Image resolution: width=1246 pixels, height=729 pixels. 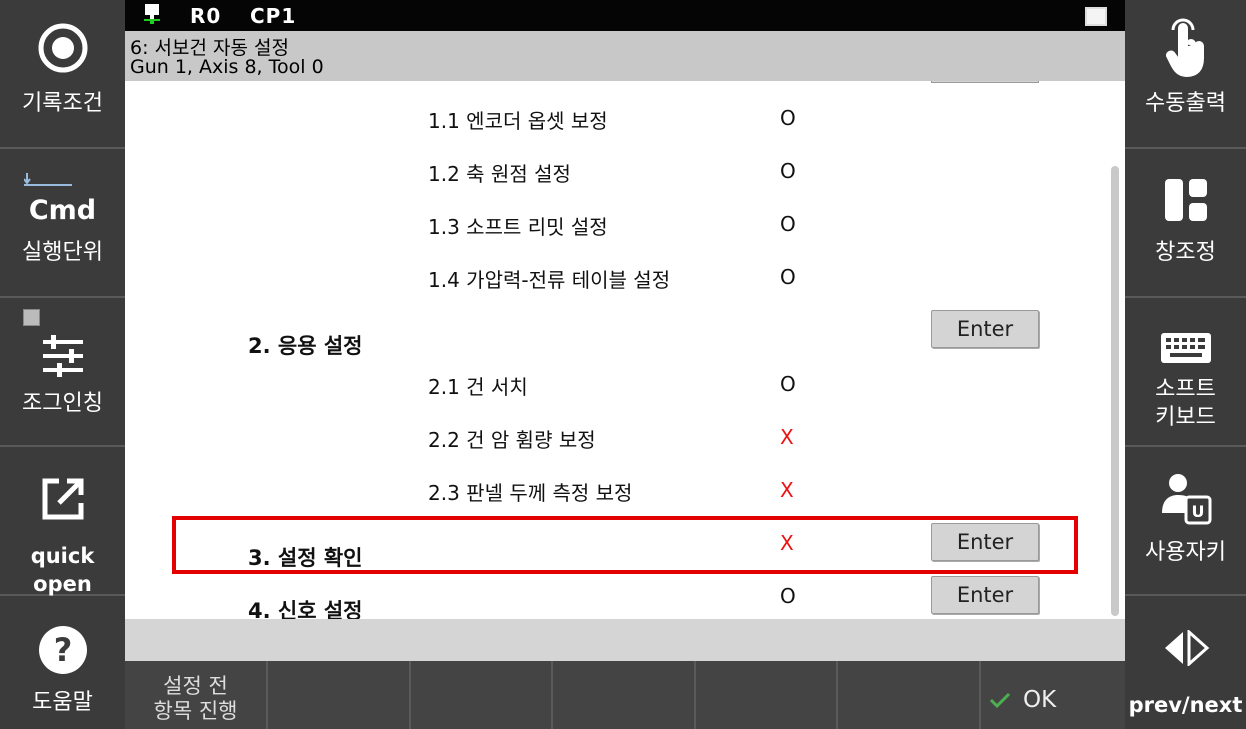 I want to click on function-key-bar: 설정 전 항목 진행 OK, so click(x=625, y=695).